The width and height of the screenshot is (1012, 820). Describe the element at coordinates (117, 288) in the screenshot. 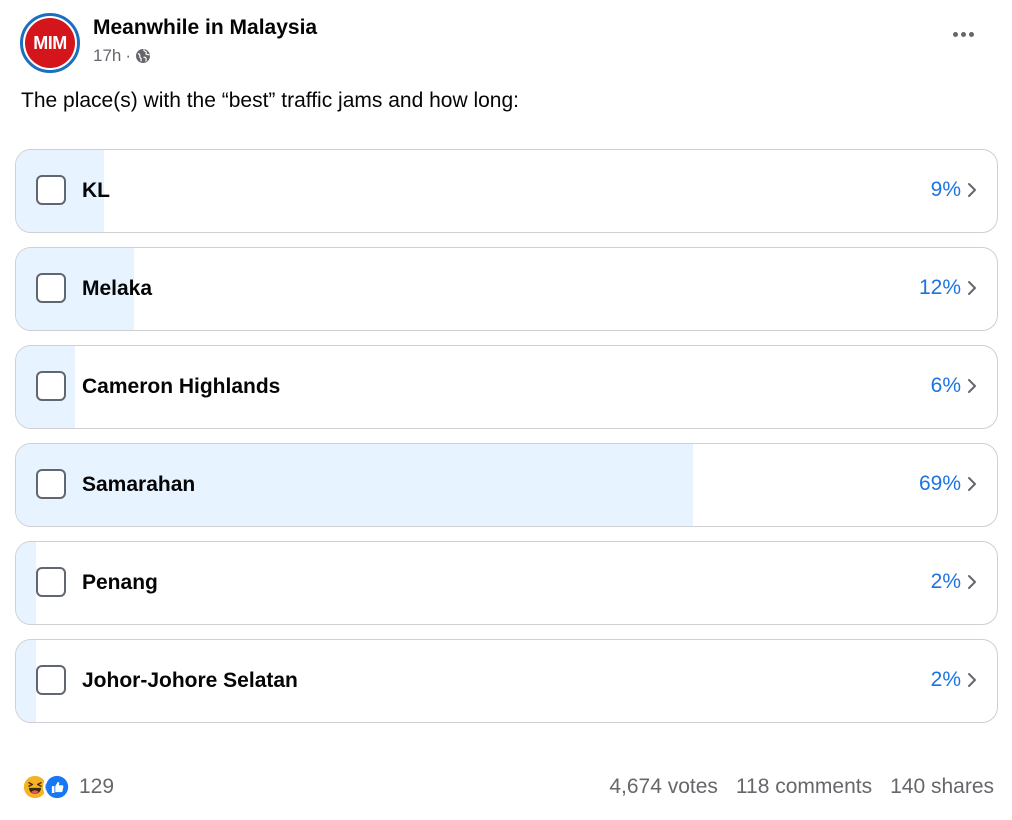

I see `poll-option-label: Melaka` at that location.